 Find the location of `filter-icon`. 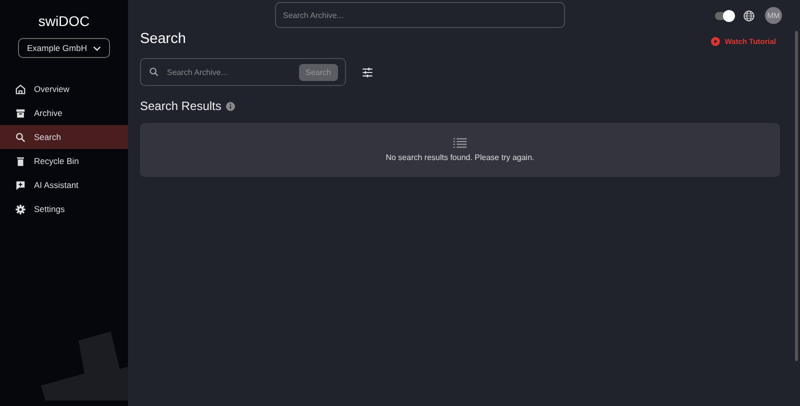

filter-icon is located at coordinates (367, 72).